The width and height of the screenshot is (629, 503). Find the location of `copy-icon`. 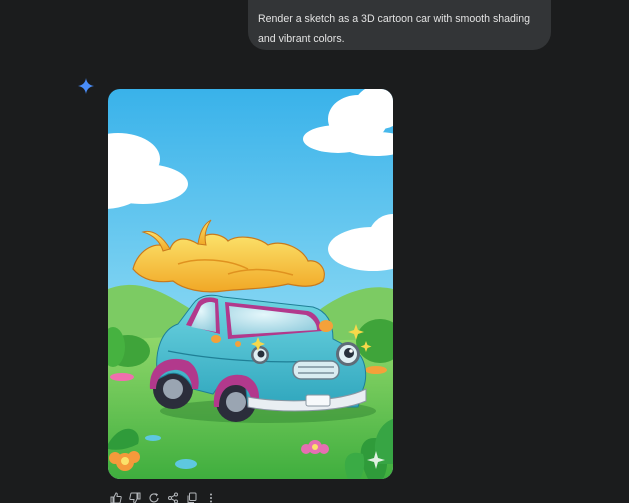

copy-icon is located at coordinates (191, 497).